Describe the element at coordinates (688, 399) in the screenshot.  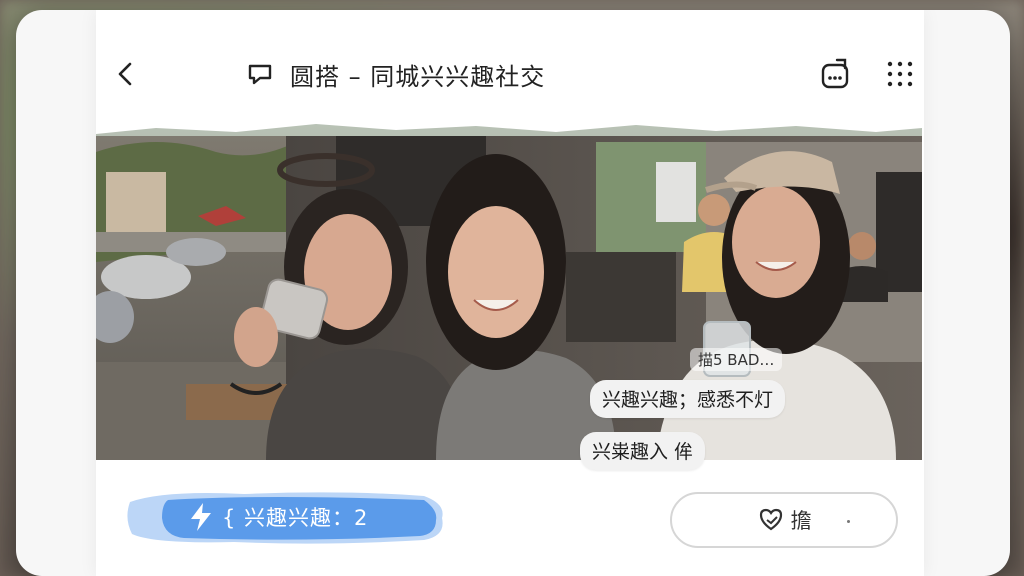
I see `photo-caption-1: 兴趣兴趣；感悉不灯` at that location.